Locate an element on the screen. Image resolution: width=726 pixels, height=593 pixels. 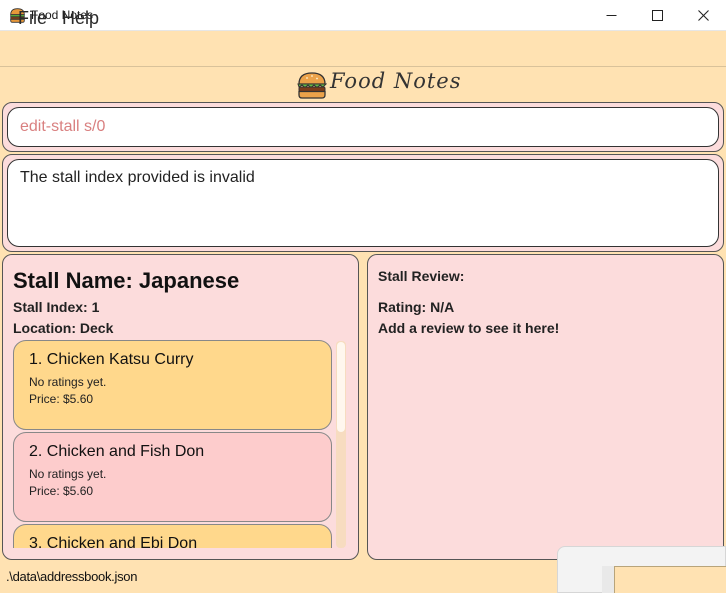
close-icon is located at coordinates (703, 15).